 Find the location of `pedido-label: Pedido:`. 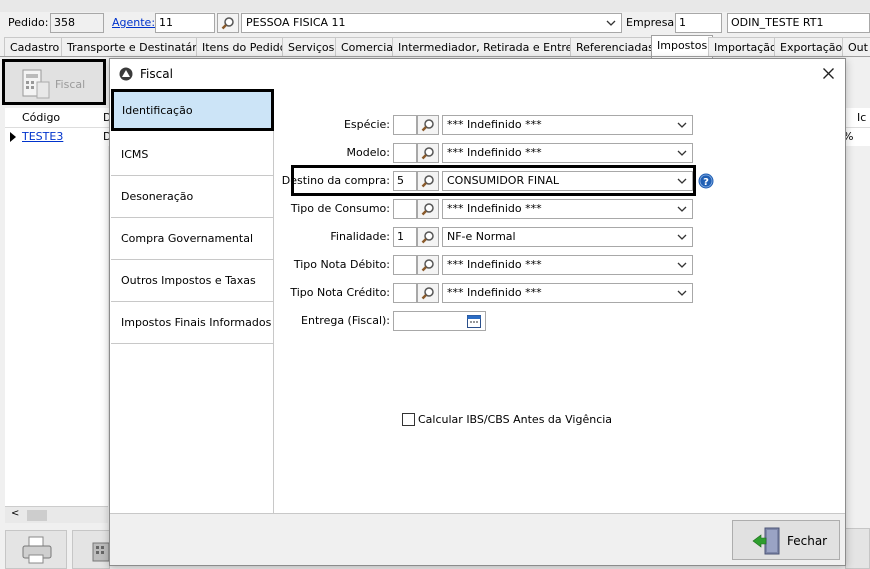

pedido-label: Pedido: is located at coordinates (28, 22).